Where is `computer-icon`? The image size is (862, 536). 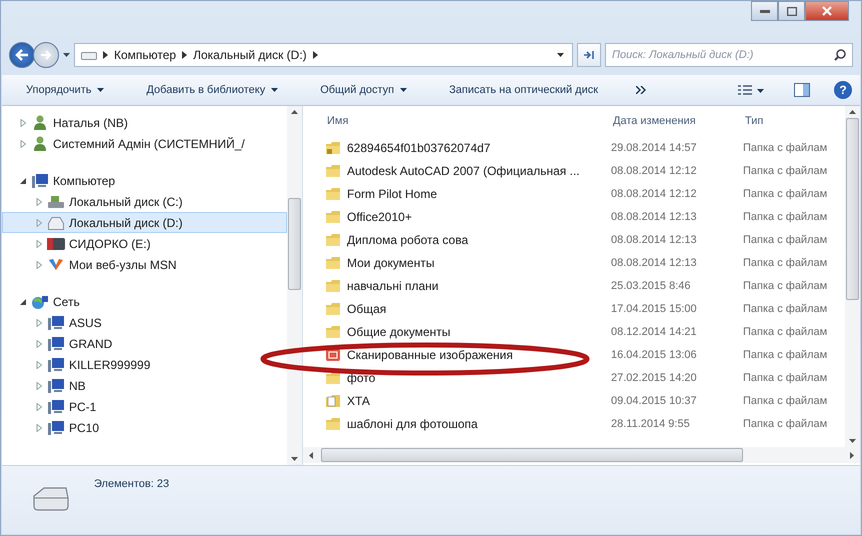
computer-icon is located at coordinates (40, 180).